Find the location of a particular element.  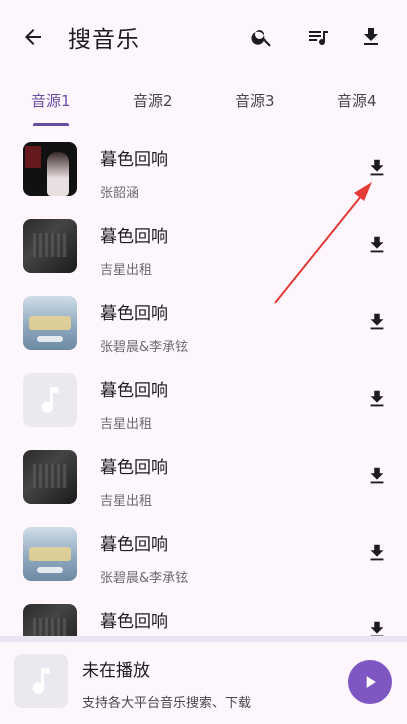

now-playing-title: 未在播放 is located at coordinates (116, 671).